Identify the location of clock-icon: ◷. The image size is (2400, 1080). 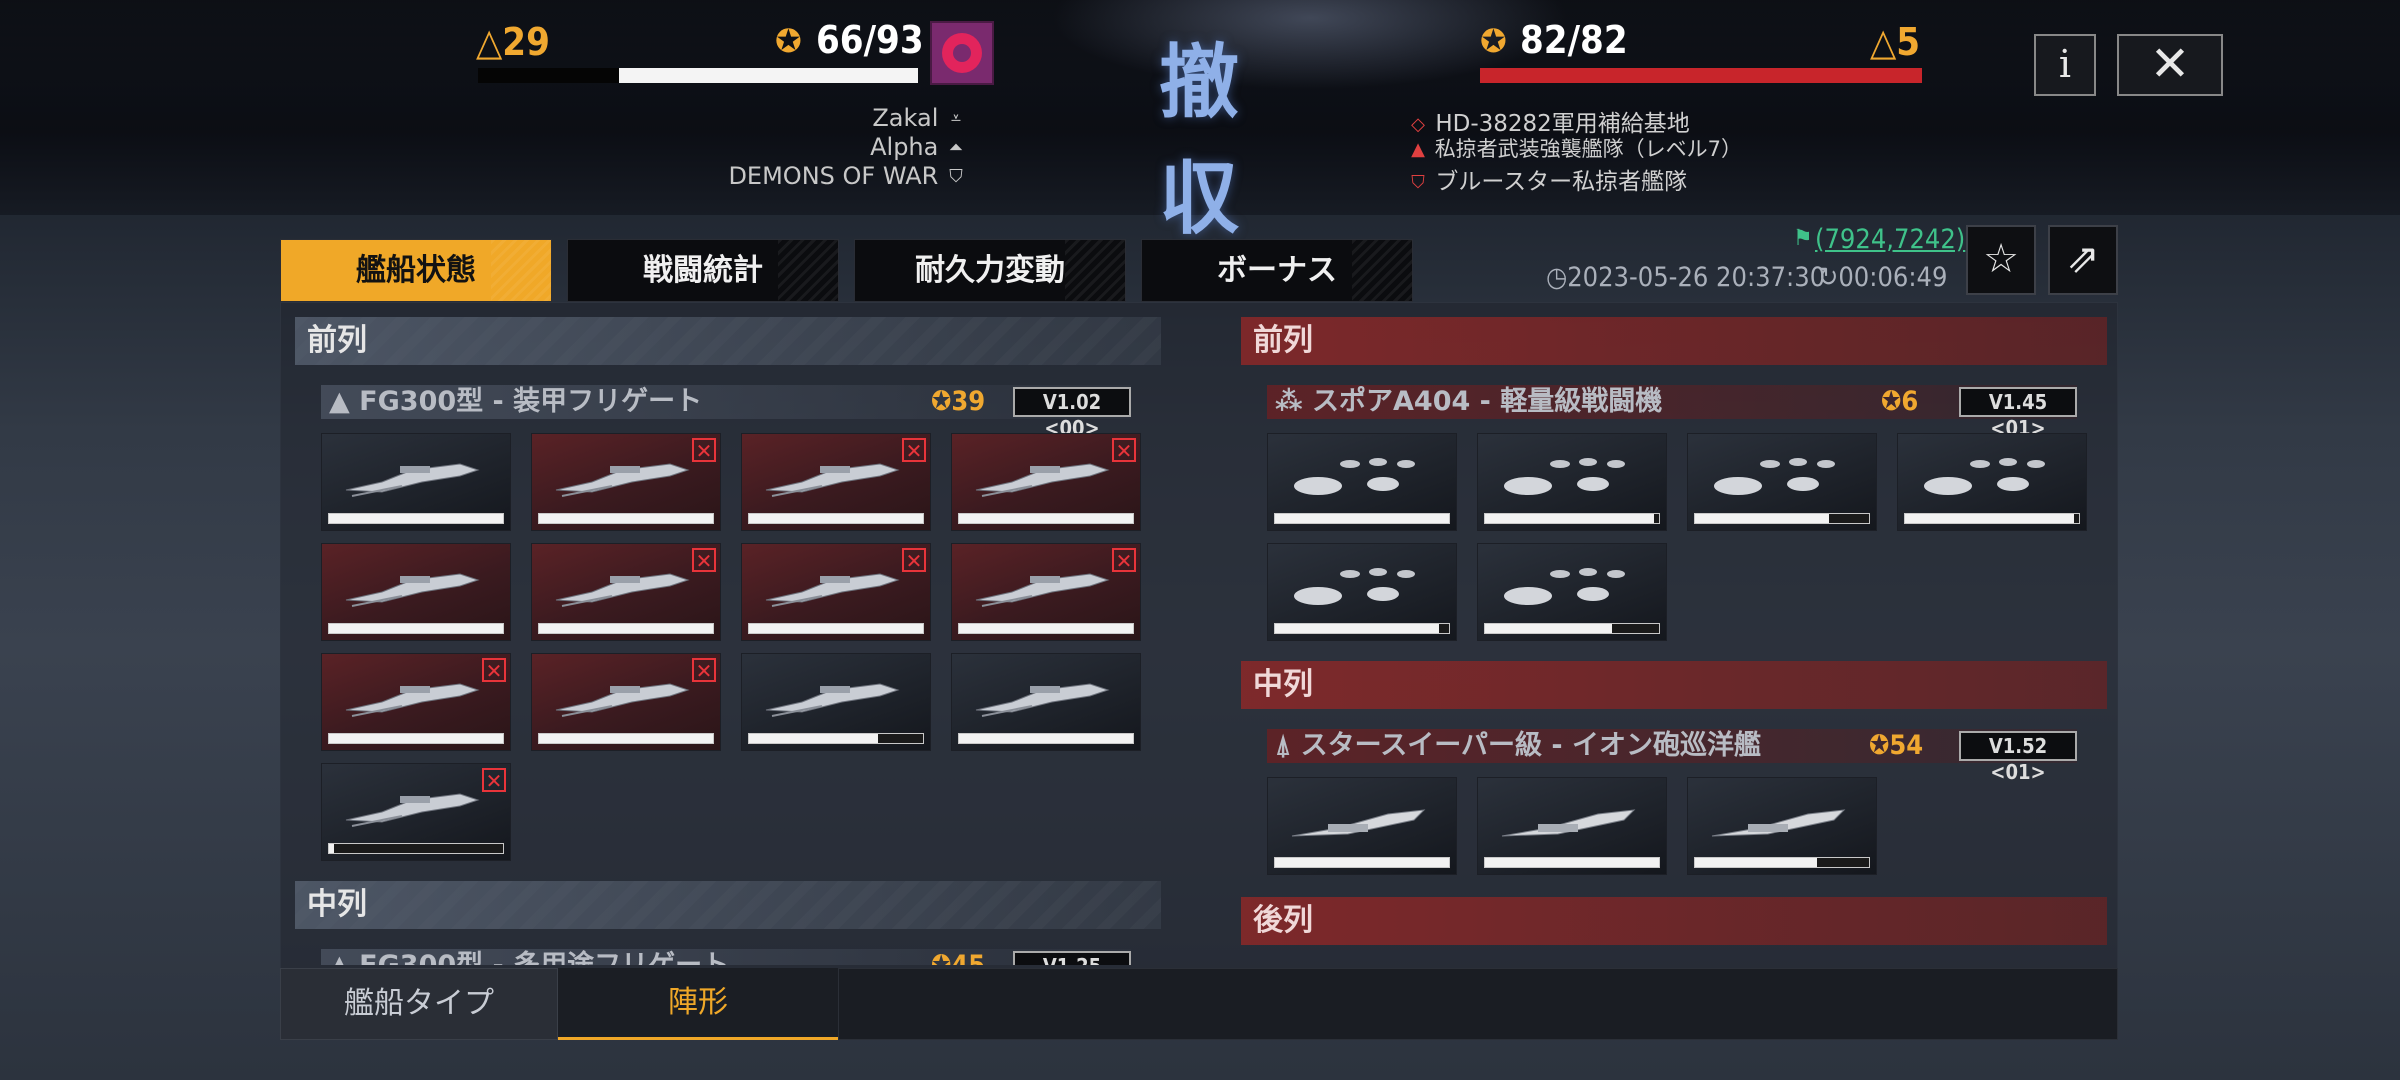
(1557, 277).